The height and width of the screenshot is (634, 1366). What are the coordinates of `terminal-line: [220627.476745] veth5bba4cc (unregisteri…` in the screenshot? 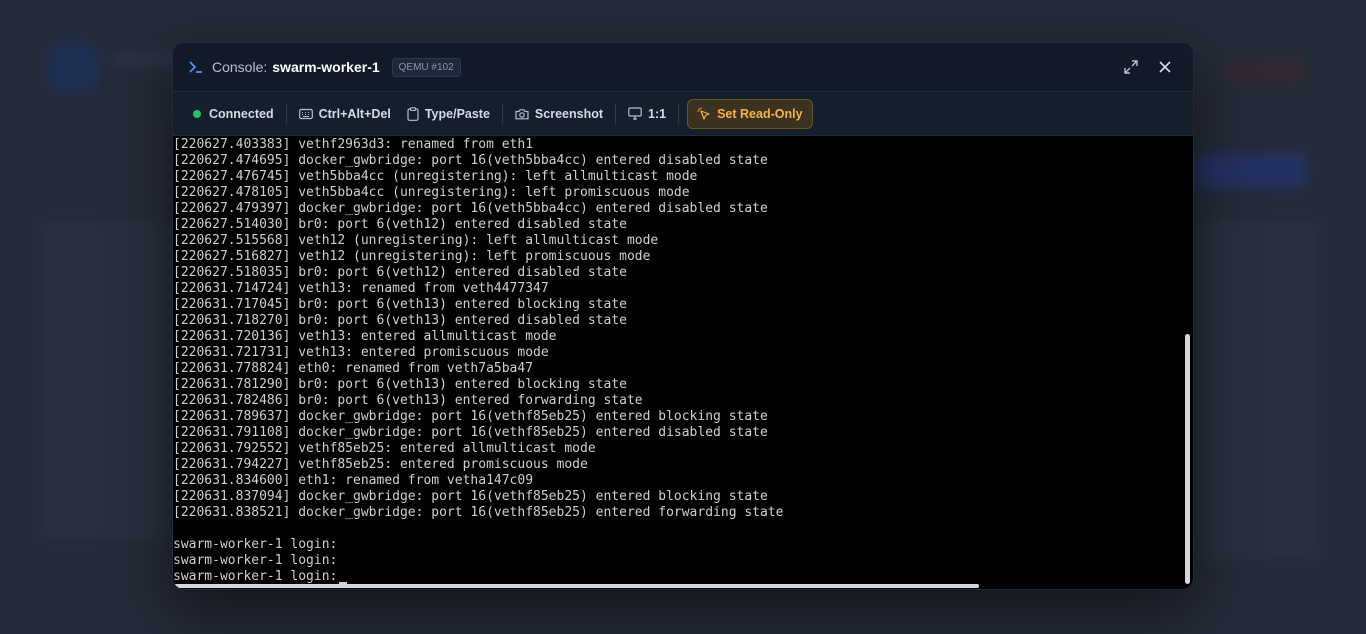 It's located at (435, 176).